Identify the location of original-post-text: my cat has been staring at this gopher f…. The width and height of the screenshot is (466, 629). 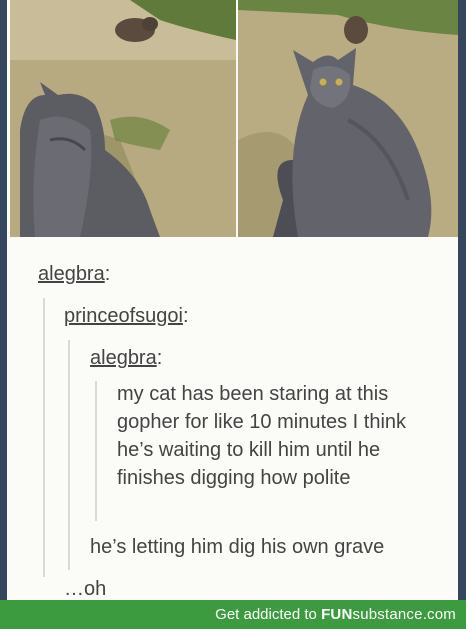
(262, 436).